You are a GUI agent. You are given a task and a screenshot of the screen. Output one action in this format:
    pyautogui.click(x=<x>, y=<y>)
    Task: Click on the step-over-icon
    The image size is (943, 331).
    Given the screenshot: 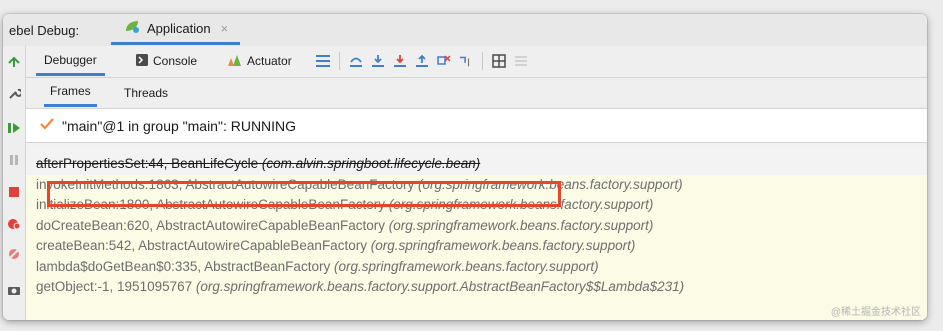 What is the action you would take?
    pyautogui.click(x=356, y=61)
    